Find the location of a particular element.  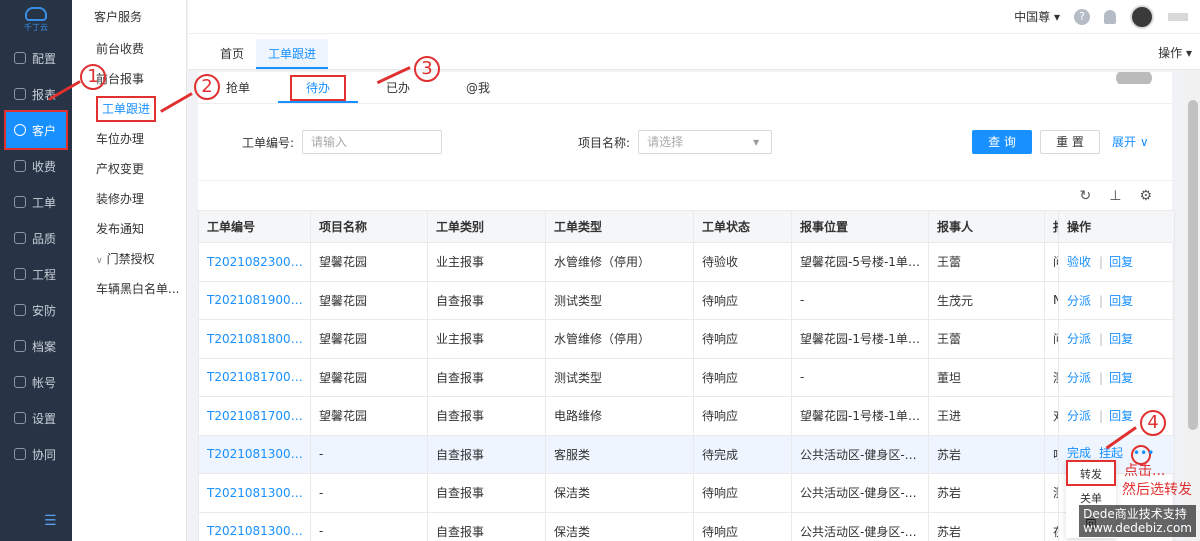

reset-button: 重 置 is located at coordinates (1070, 142).